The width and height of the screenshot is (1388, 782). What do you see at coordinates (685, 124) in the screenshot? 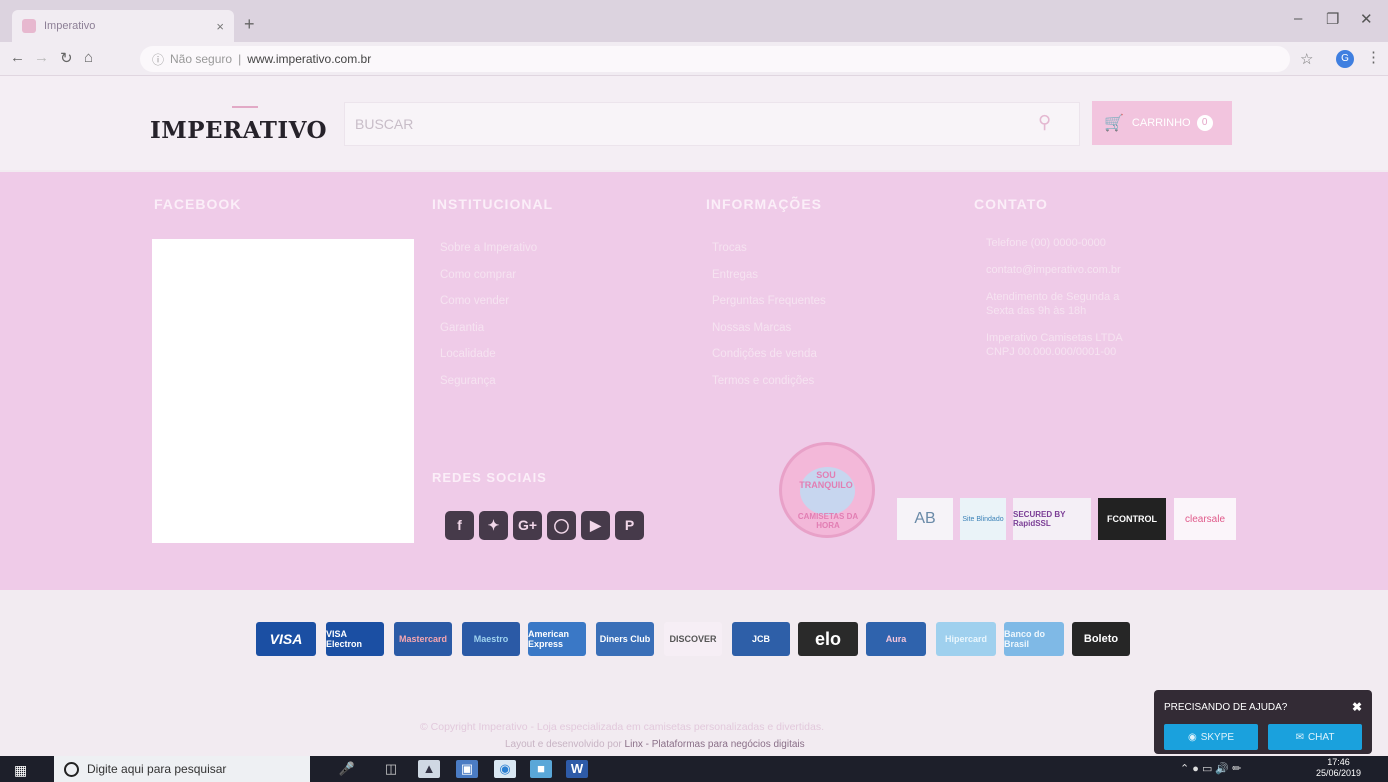
I see `search-input` at bounding box center [685, 124].